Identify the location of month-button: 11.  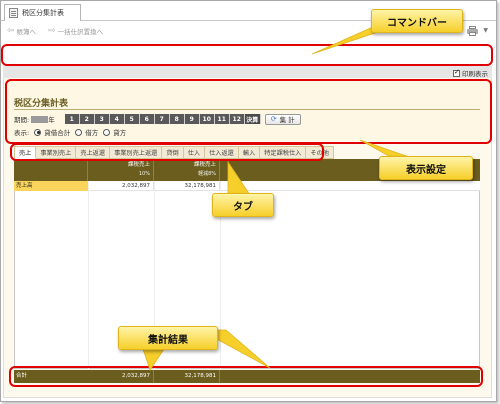
(222, 119).